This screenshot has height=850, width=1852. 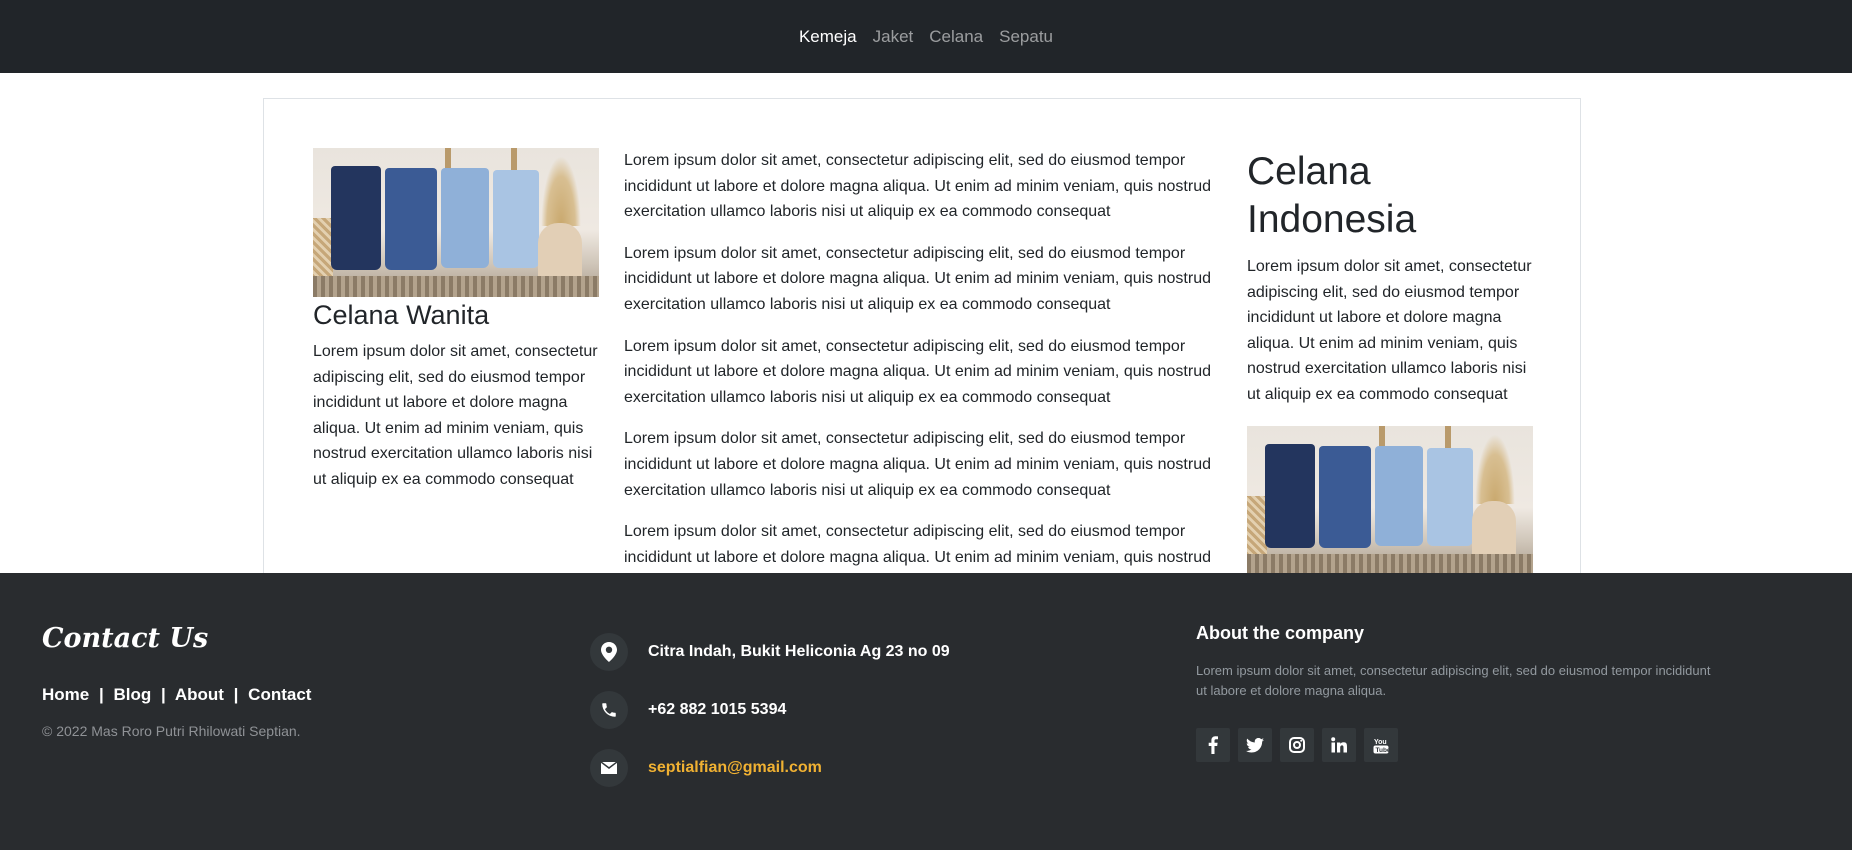 I want to click on footer-link-about: About, so click(x=199, y=694).